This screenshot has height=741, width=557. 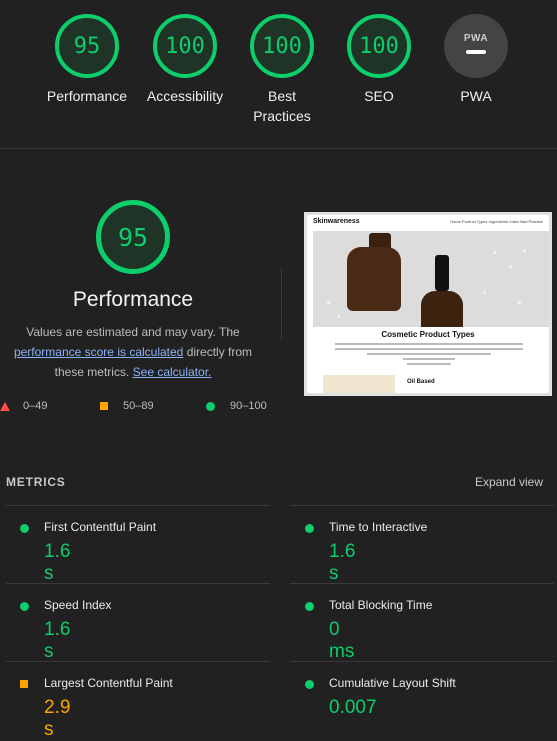 What do you see at coordinates (35, 406) in the screenshot?
I see `legend-fail-range: 0–49` at bounding box center [35, 406].